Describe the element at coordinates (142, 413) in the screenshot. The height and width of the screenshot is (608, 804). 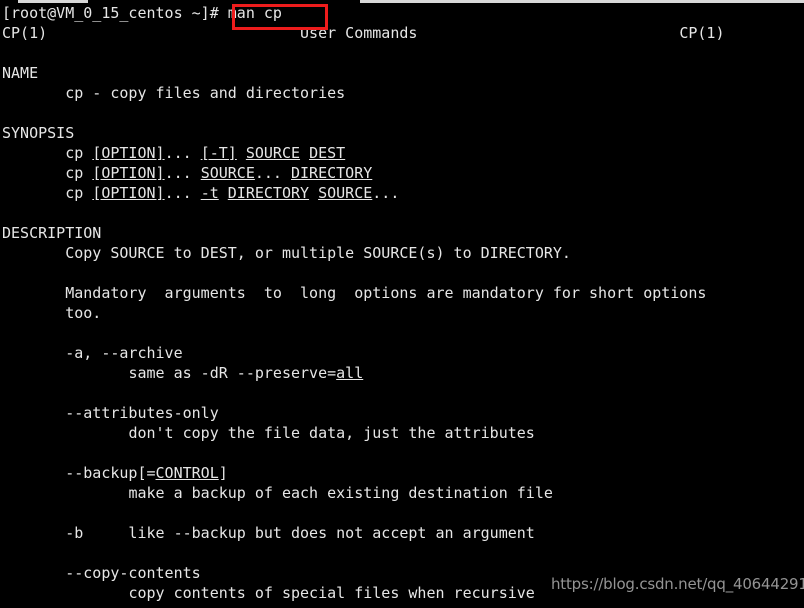
I see `text-run: --attributes-only` at that location.